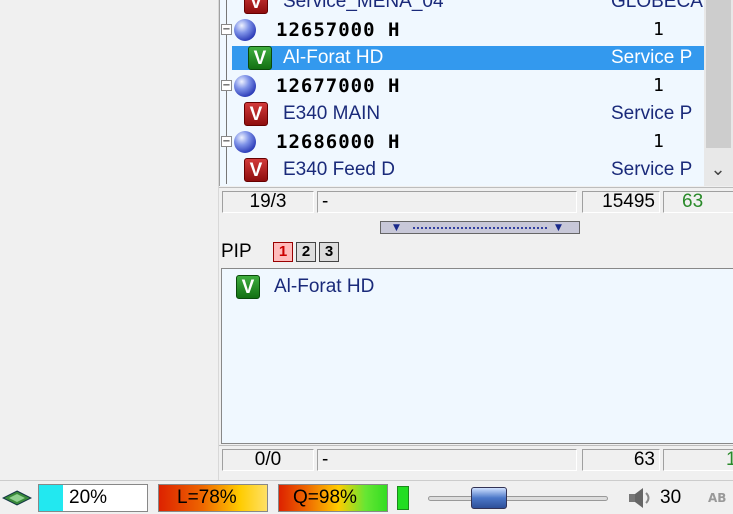 The width and height of the screenshot is (733, 514). What do you see at coordinates (671, 497) in the screenshot?
I see `volume-value: 30` at bounding box center [671, 497].